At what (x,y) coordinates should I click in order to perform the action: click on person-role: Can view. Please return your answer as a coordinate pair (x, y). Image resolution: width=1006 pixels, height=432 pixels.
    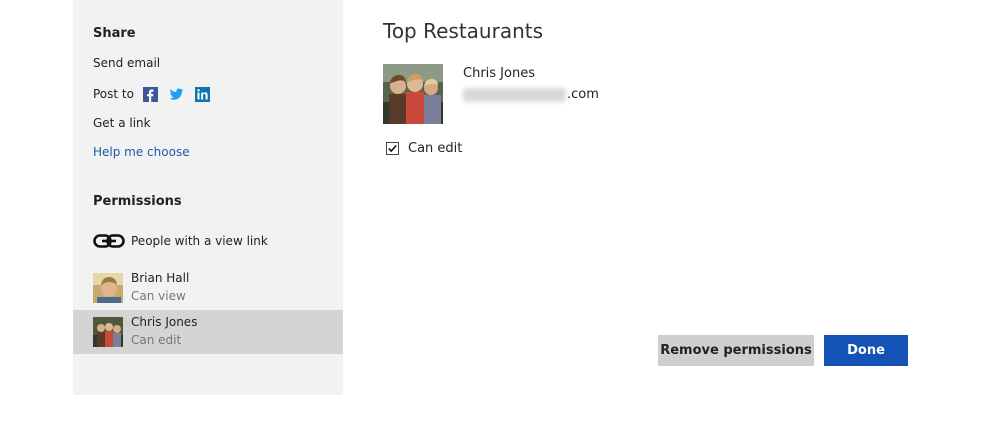
    Looking at the image, I should click on (158, 296).